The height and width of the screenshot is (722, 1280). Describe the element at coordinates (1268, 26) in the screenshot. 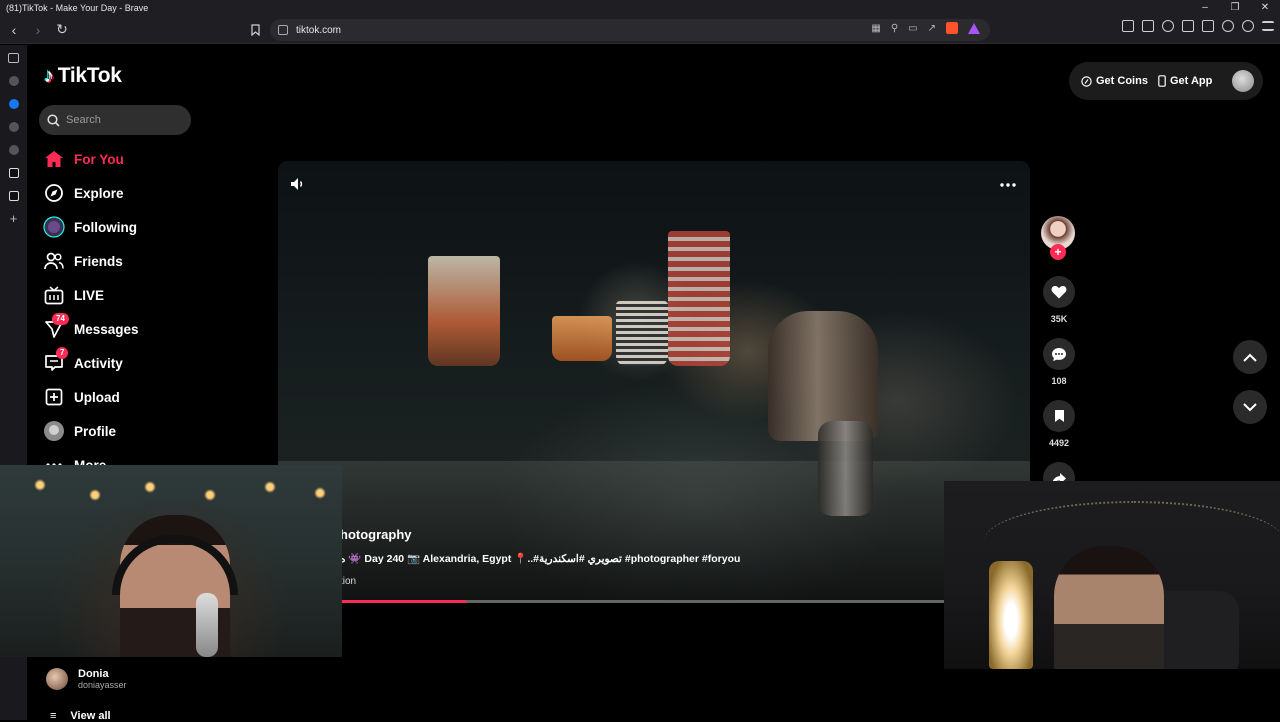

I see `menu-icon` at that location.